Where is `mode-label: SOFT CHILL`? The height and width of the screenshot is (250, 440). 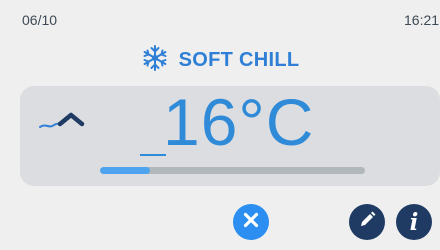 mode-label: SOFT CHILL is located at coordinates (239, 59).